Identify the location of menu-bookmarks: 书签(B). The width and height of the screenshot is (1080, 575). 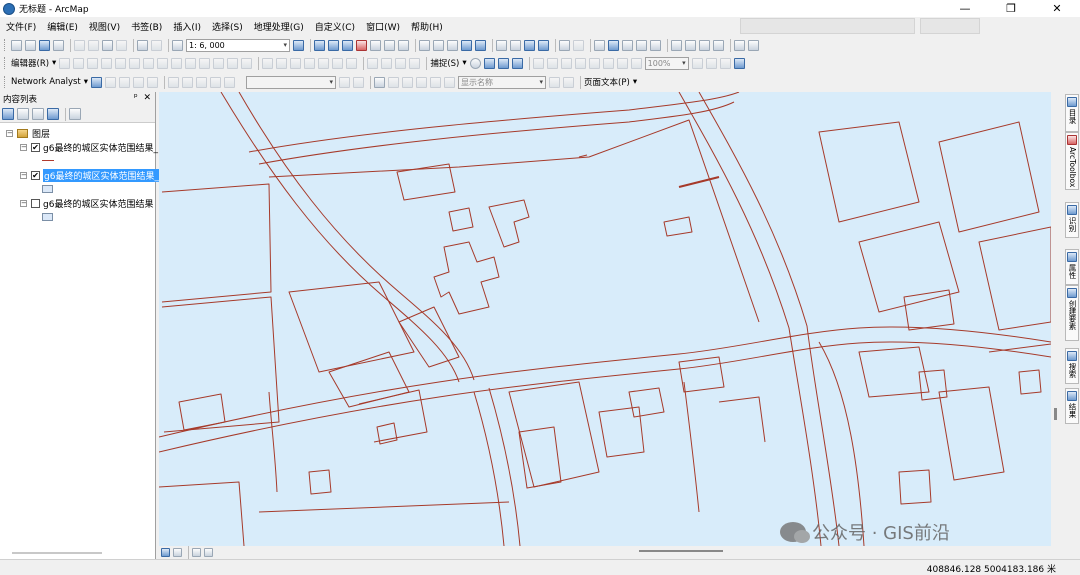
(146, 26).